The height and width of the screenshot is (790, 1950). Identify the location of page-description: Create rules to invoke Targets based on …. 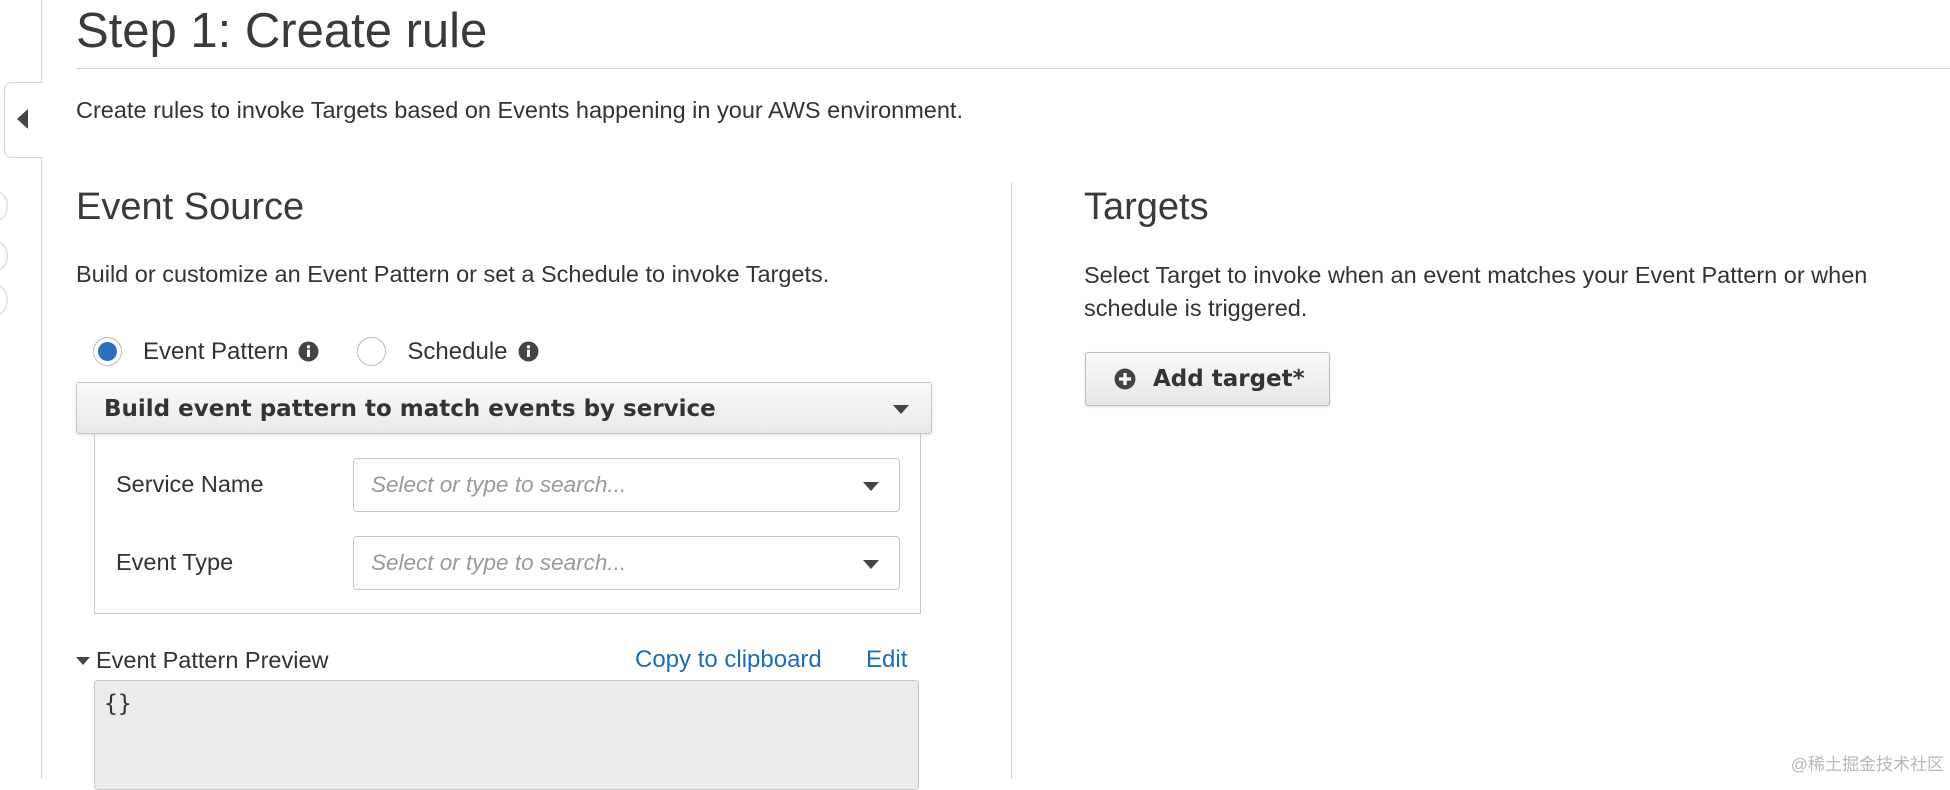
(519, 110).